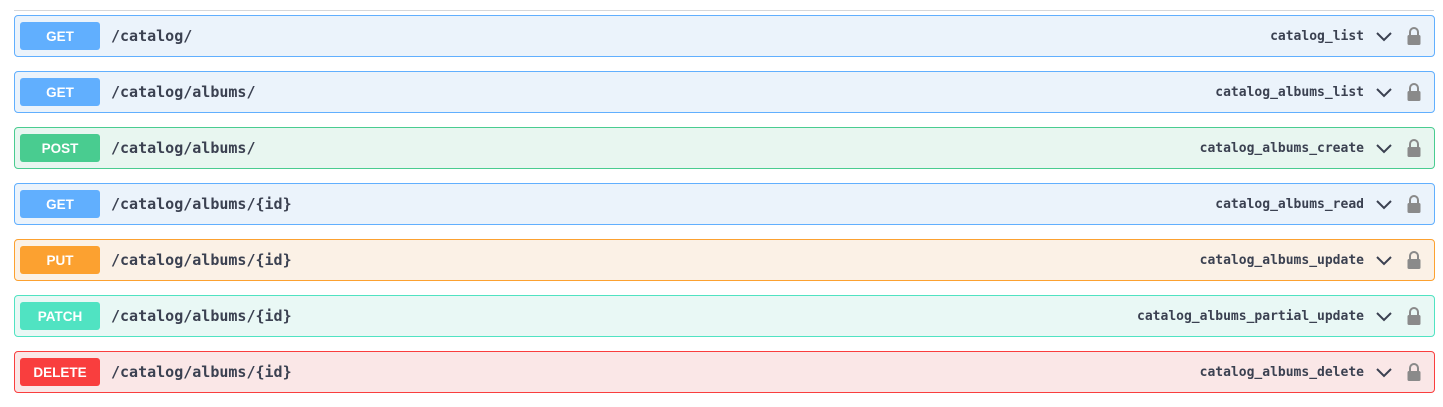  I want to click on operation-row: GET /catalog/albums/ catalog_albums_list, so click(724, 92).